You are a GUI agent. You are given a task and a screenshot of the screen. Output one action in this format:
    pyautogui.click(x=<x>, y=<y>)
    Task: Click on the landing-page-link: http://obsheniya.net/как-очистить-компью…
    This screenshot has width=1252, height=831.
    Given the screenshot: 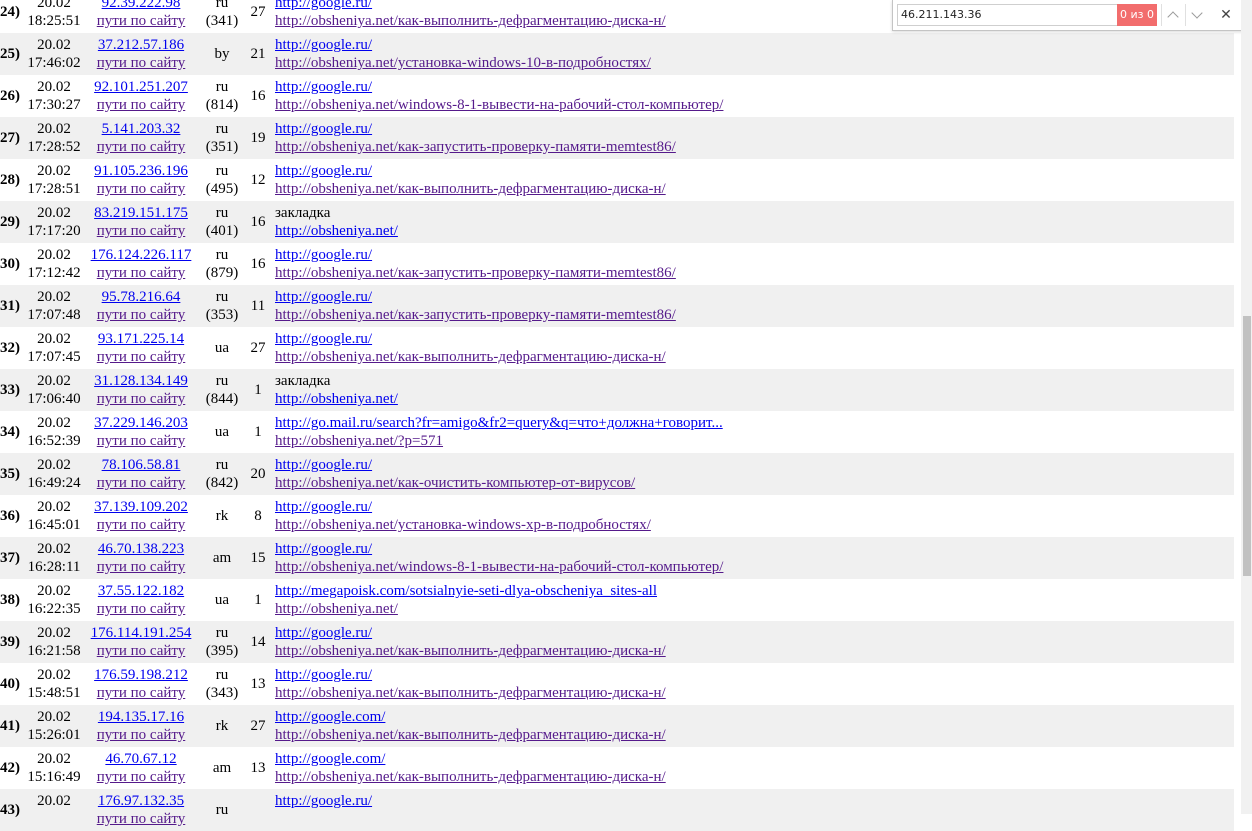 What is the action you would take?
    pyautogui.click(x=455, y=483)
    